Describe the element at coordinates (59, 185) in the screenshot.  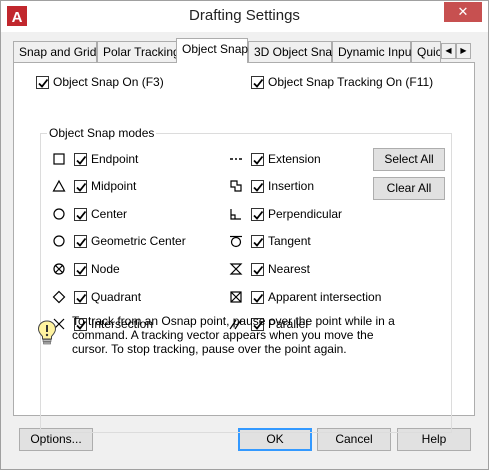
I see `triangle-icon` at that location.